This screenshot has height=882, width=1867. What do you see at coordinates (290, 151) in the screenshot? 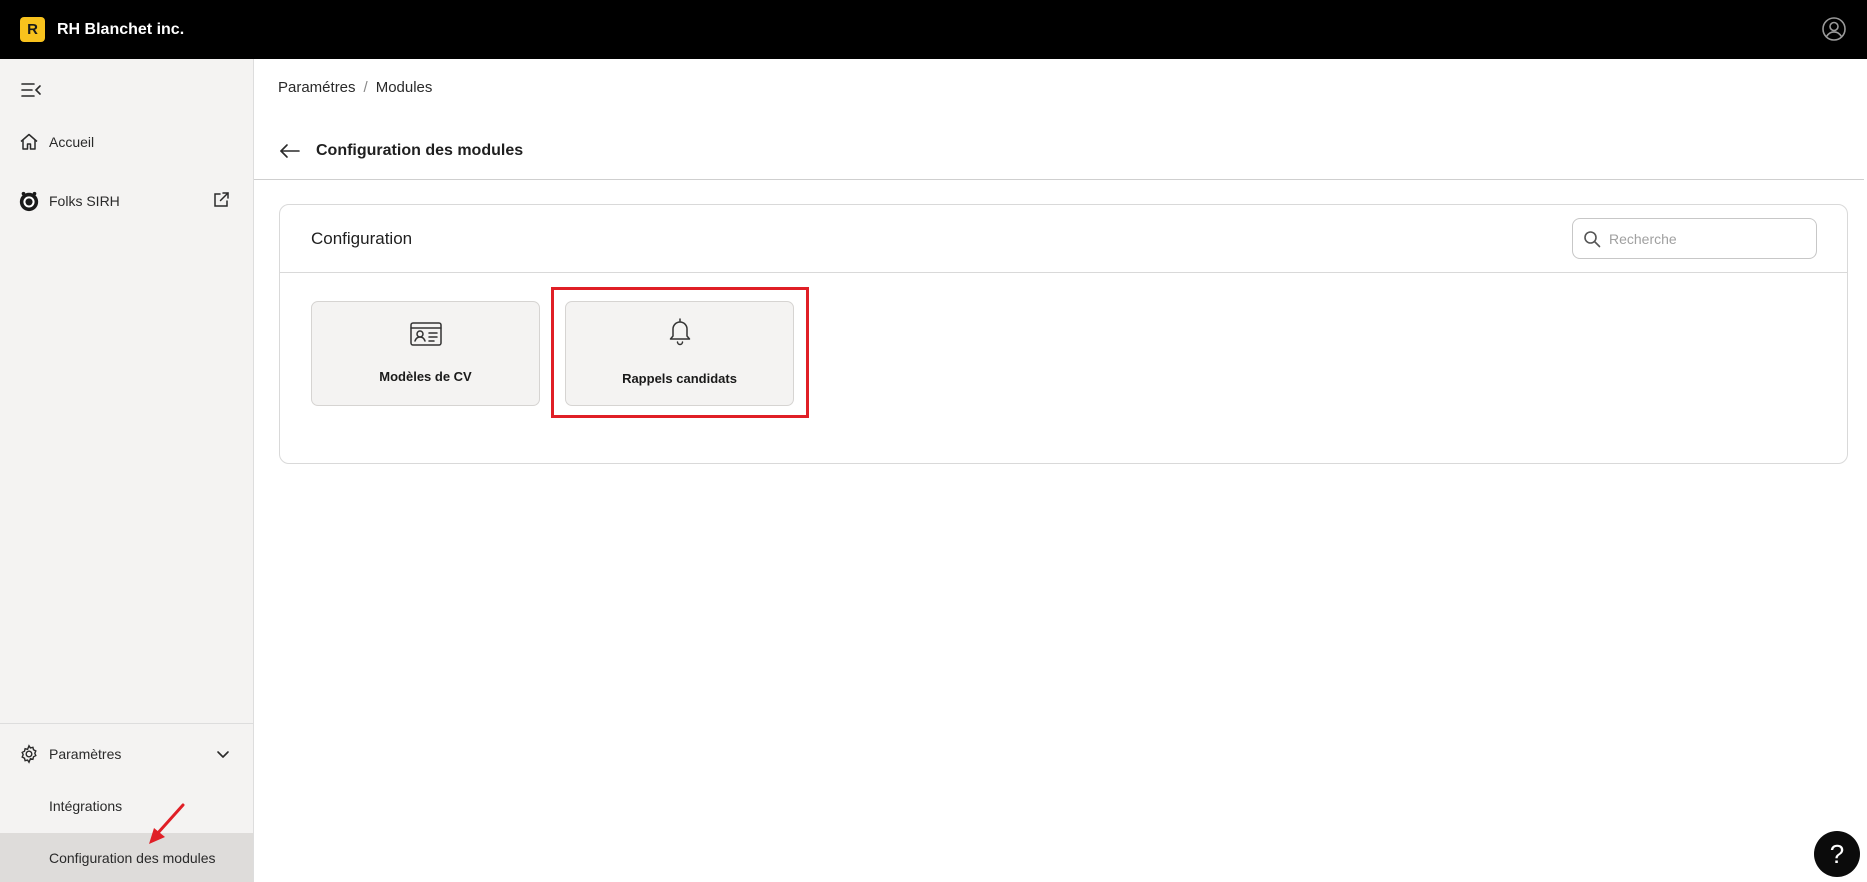
I see `back-arrow-icon` at bounding box center [290, 151].